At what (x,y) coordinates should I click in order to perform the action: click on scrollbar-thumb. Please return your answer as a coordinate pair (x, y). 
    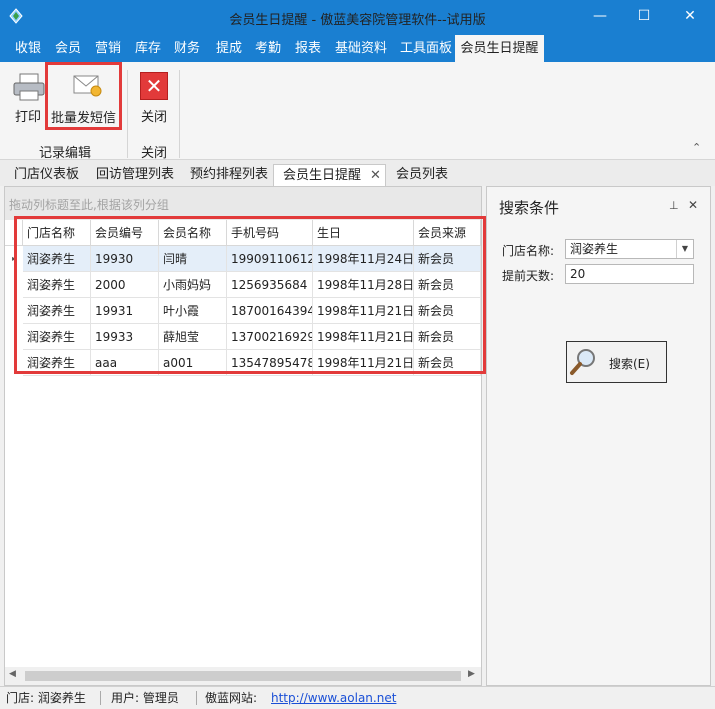
    Looking at the image, I should click on (243, 676).